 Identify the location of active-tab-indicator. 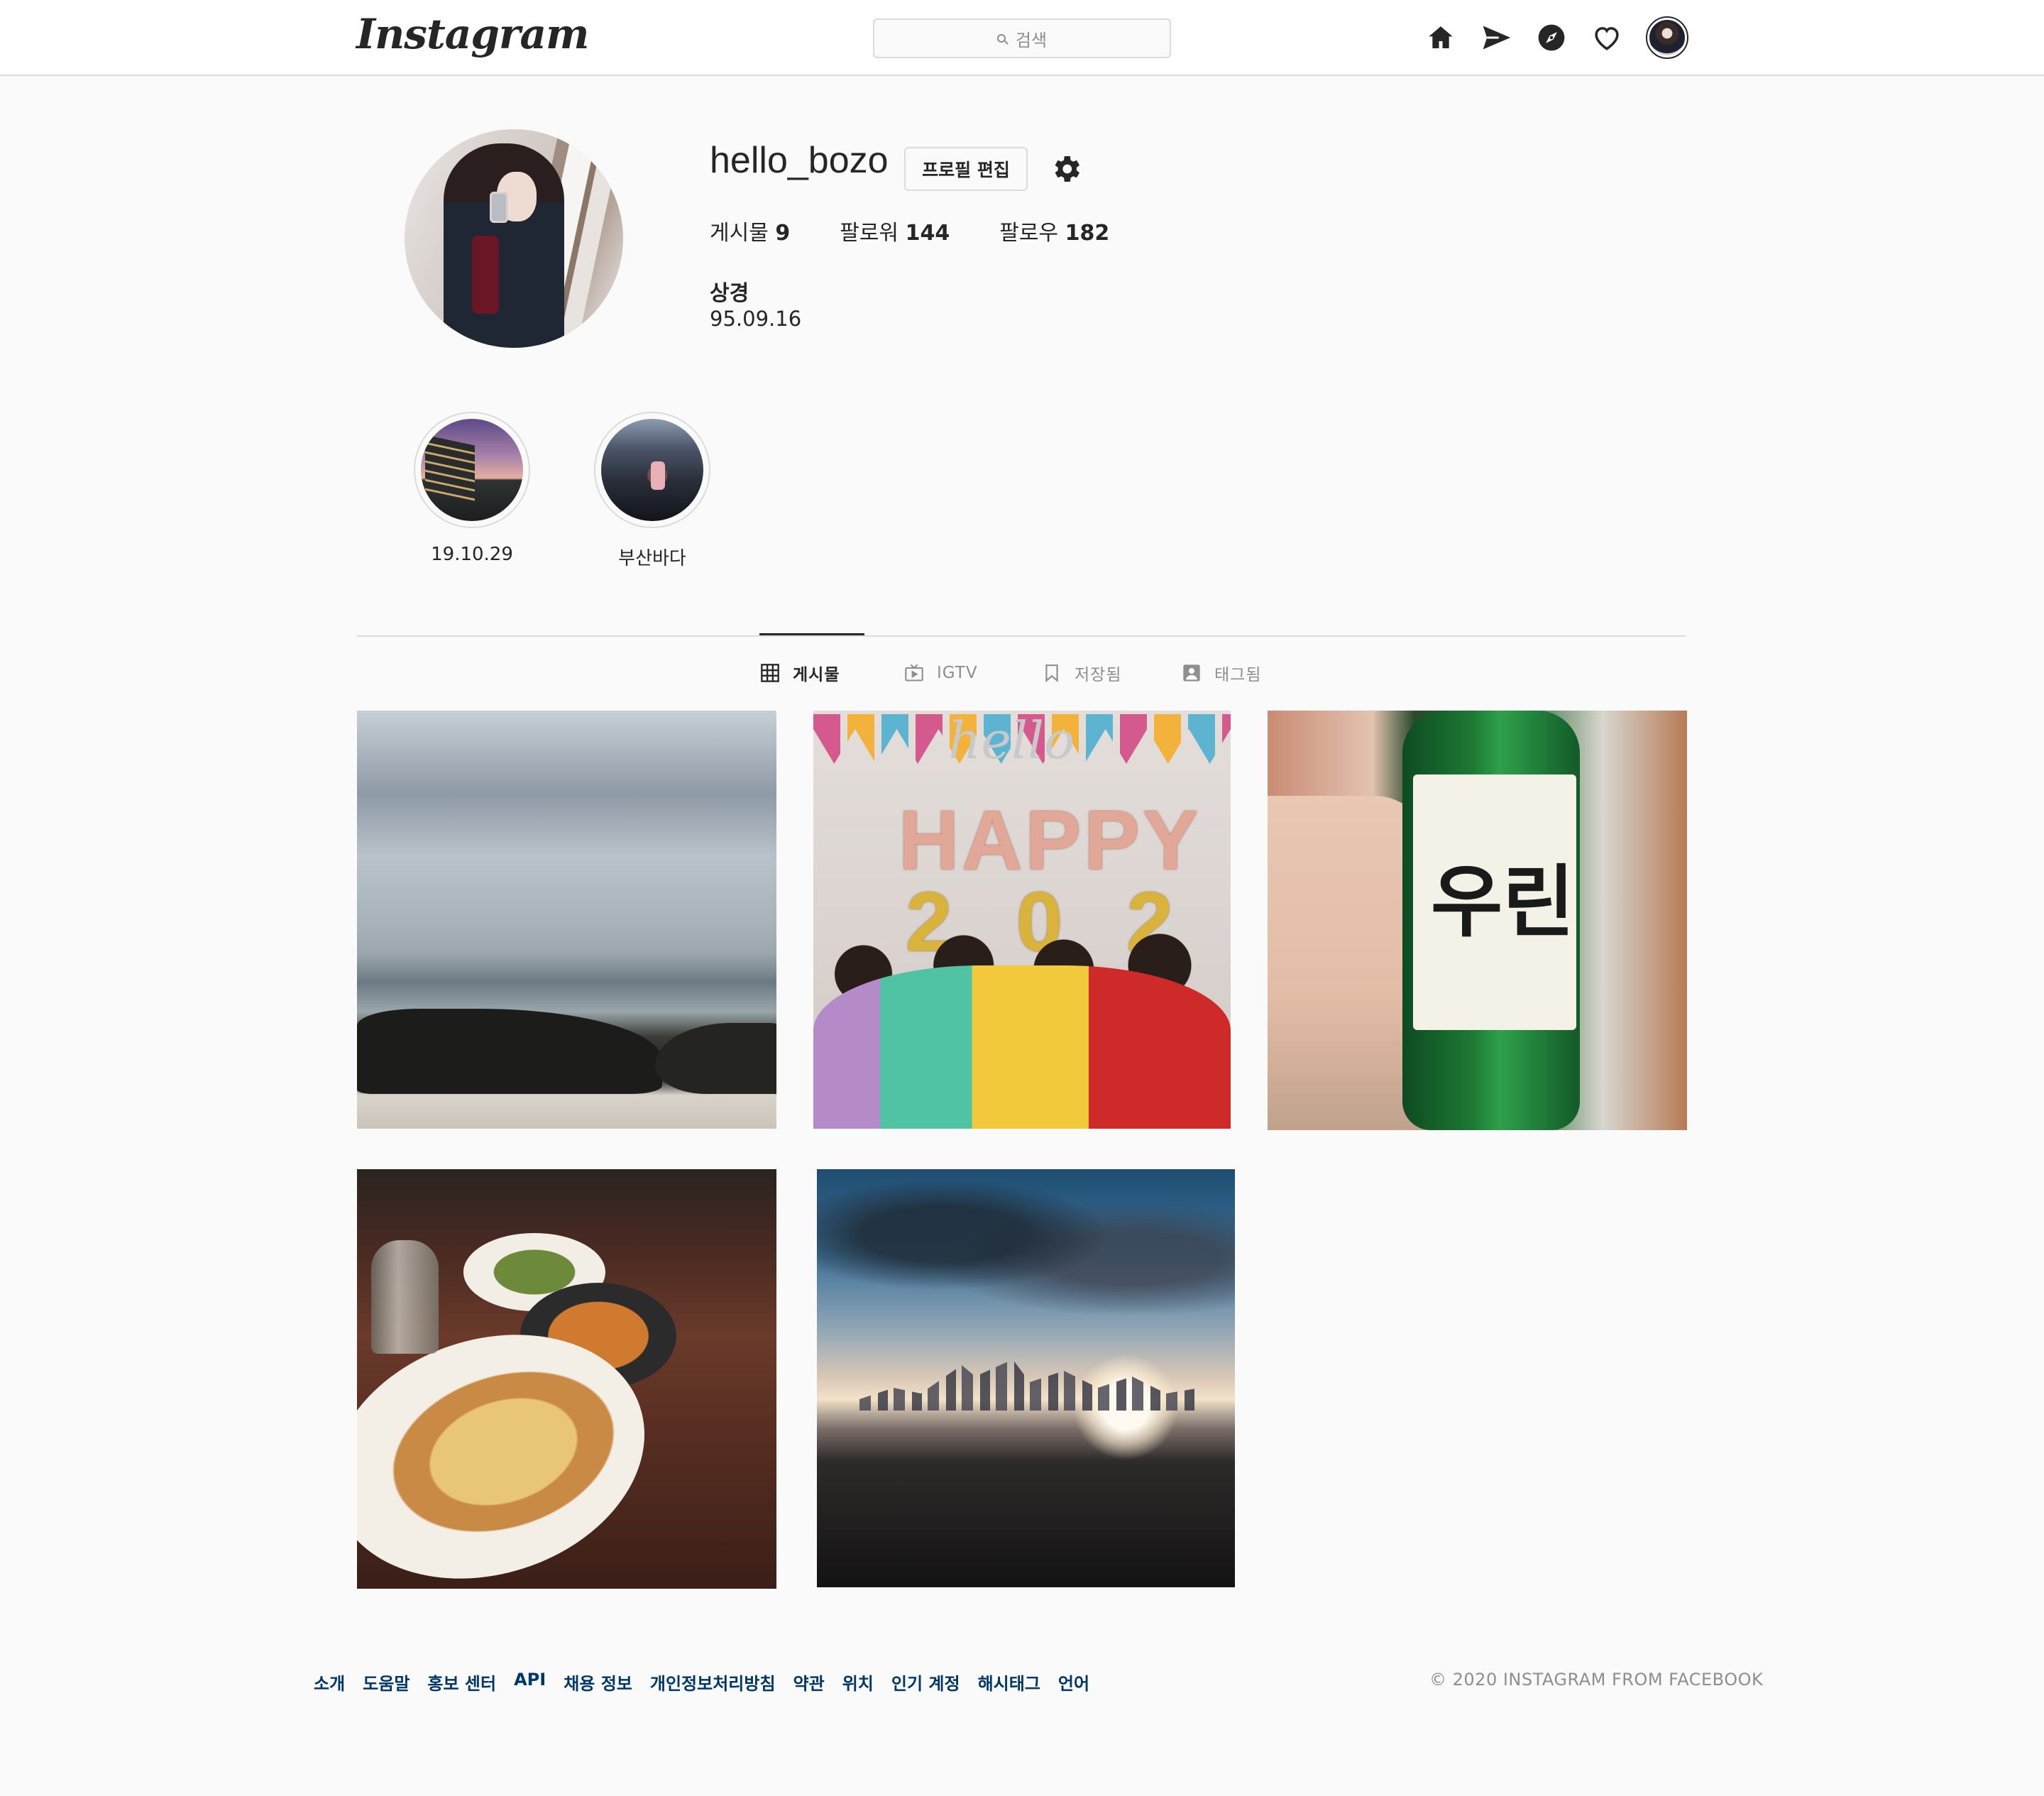
(811, 634).